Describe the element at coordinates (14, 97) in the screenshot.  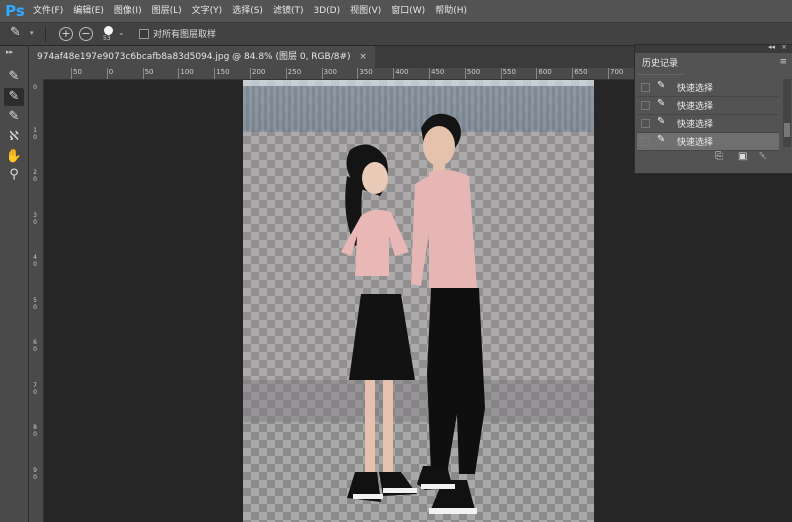
I see `quick-select-active-tool-icon: ✎` at that location.